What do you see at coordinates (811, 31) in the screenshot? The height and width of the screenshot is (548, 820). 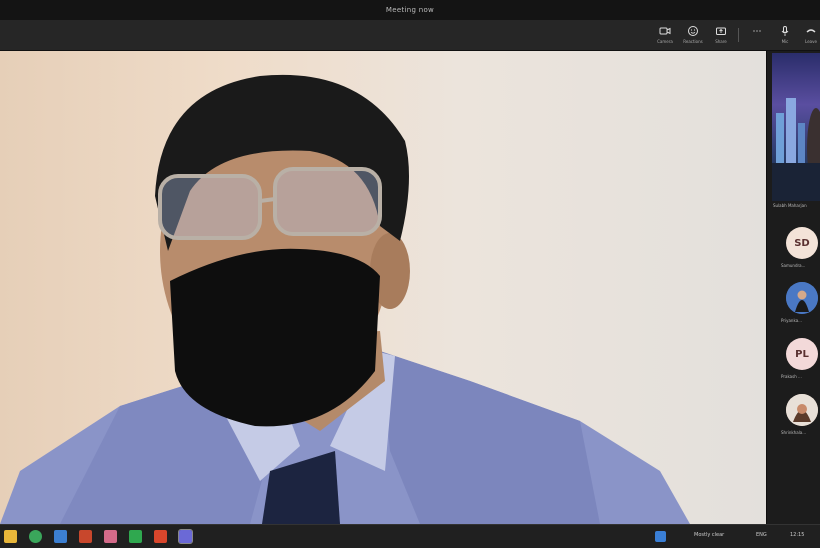 I see `leave-icon` at bounding box center [811, 31].